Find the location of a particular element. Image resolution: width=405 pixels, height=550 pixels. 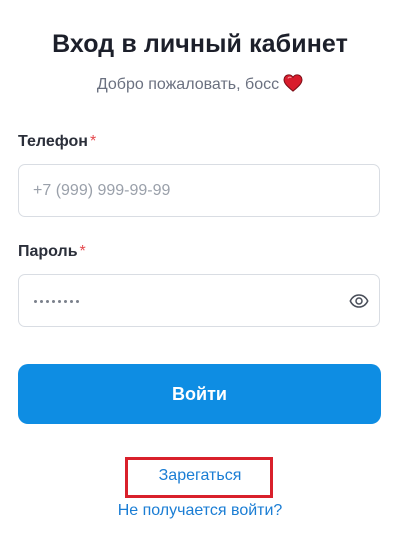

phone-label: Телефон * is located at coordinates (57, 142).